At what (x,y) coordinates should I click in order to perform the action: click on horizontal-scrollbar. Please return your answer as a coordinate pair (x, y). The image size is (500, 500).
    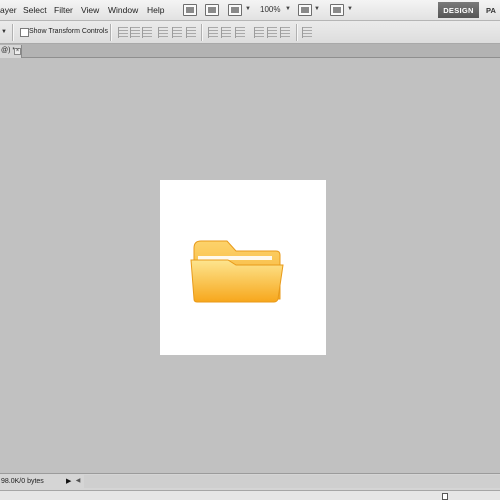
    Looking at the image, I should click on (292, 481).